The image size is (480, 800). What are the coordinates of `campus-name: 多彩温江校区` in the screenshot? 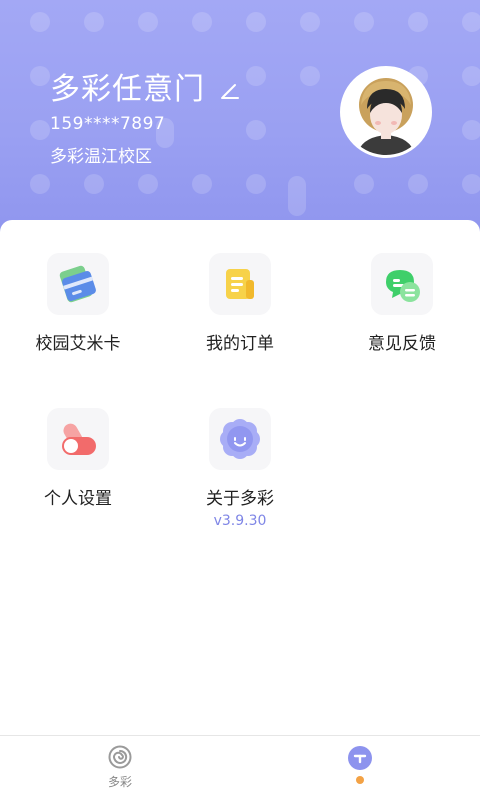 It's located at (101, 157).